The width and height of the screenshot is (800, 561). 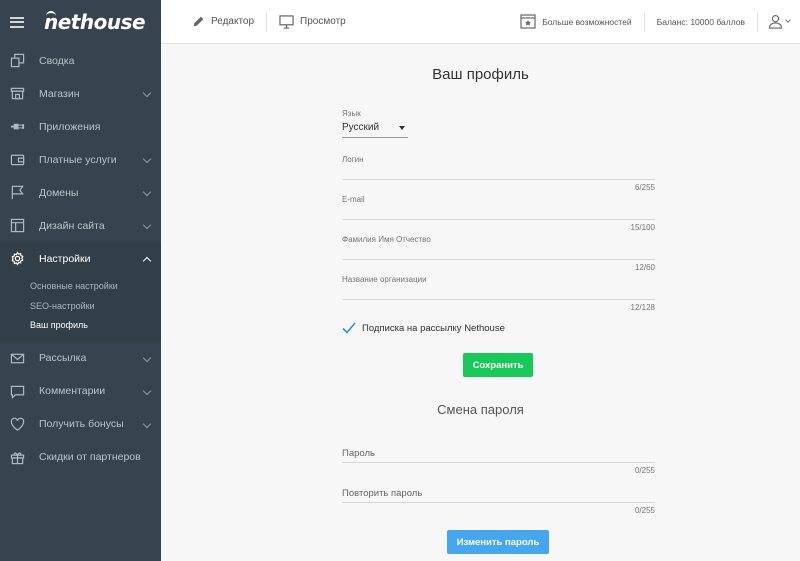 I want to click on password-field: Пароль 0/255, so click(x=498, y=461).